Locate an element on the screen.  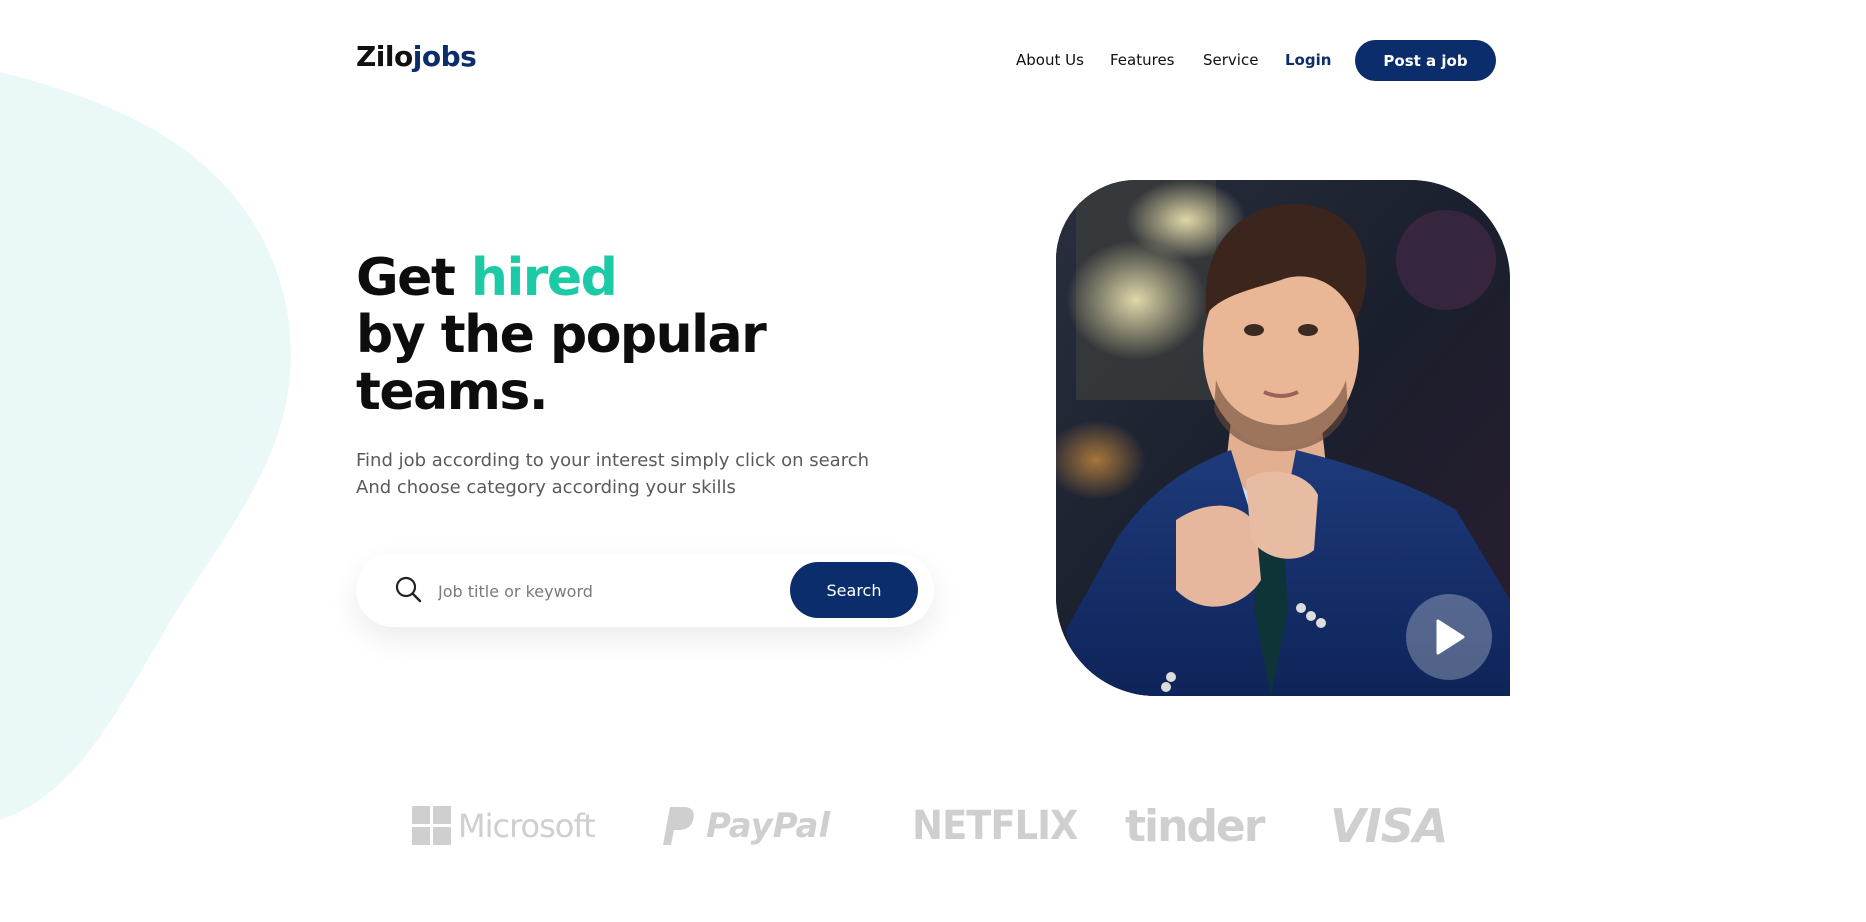
nav-item-features: Features is located at coordinates (1142, 60).